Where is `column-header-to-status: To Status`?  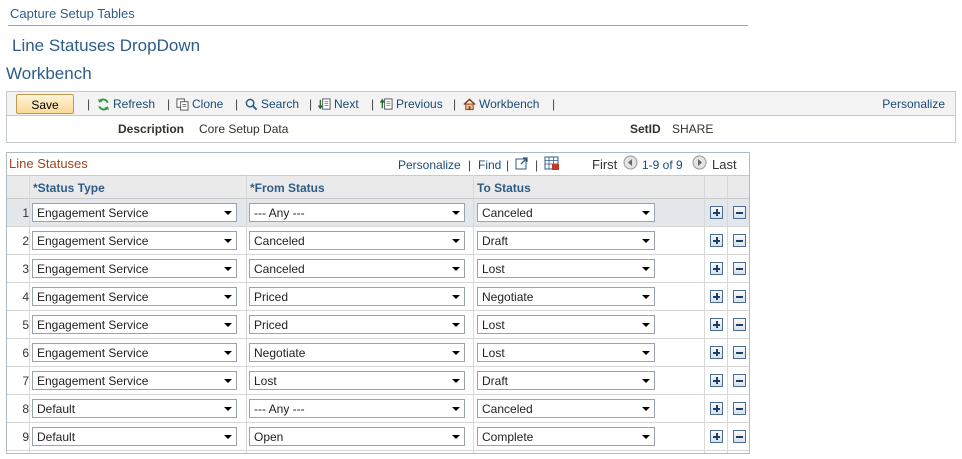
column-header-to-status: To Status is located at coordinates (504, 188).